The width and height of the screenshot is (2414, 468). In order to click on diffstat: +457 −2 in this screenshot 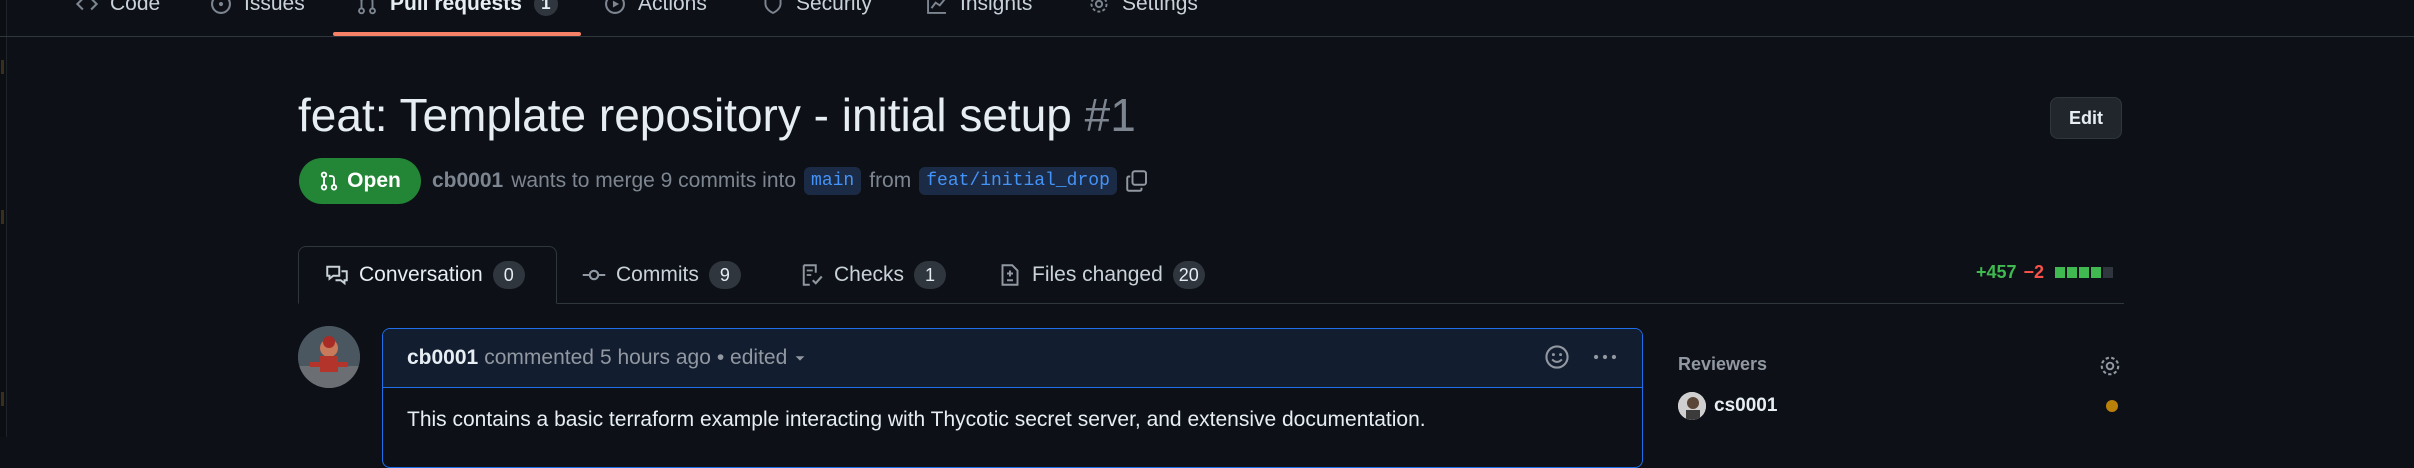, I will do `click(2045, 272)`.